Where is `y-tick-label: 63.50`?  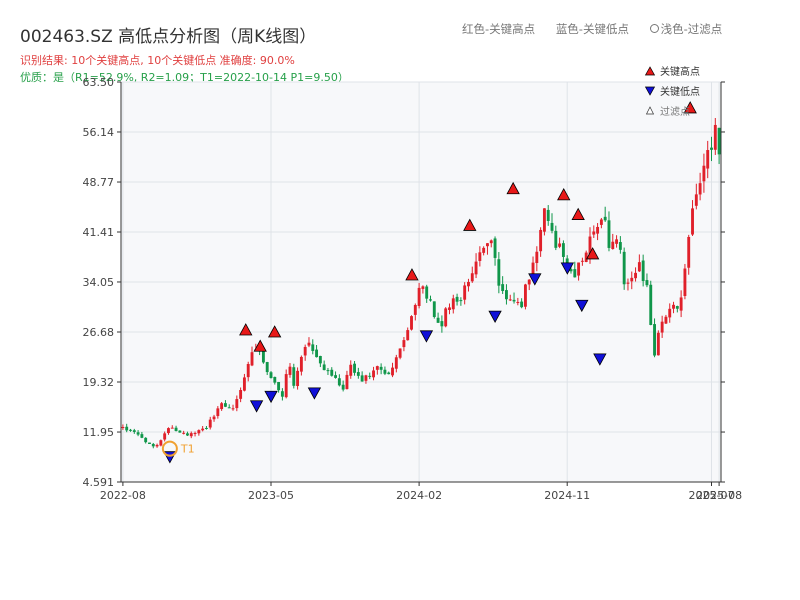
y-tick-label: 63.50 is located at coordinates (99, 82).